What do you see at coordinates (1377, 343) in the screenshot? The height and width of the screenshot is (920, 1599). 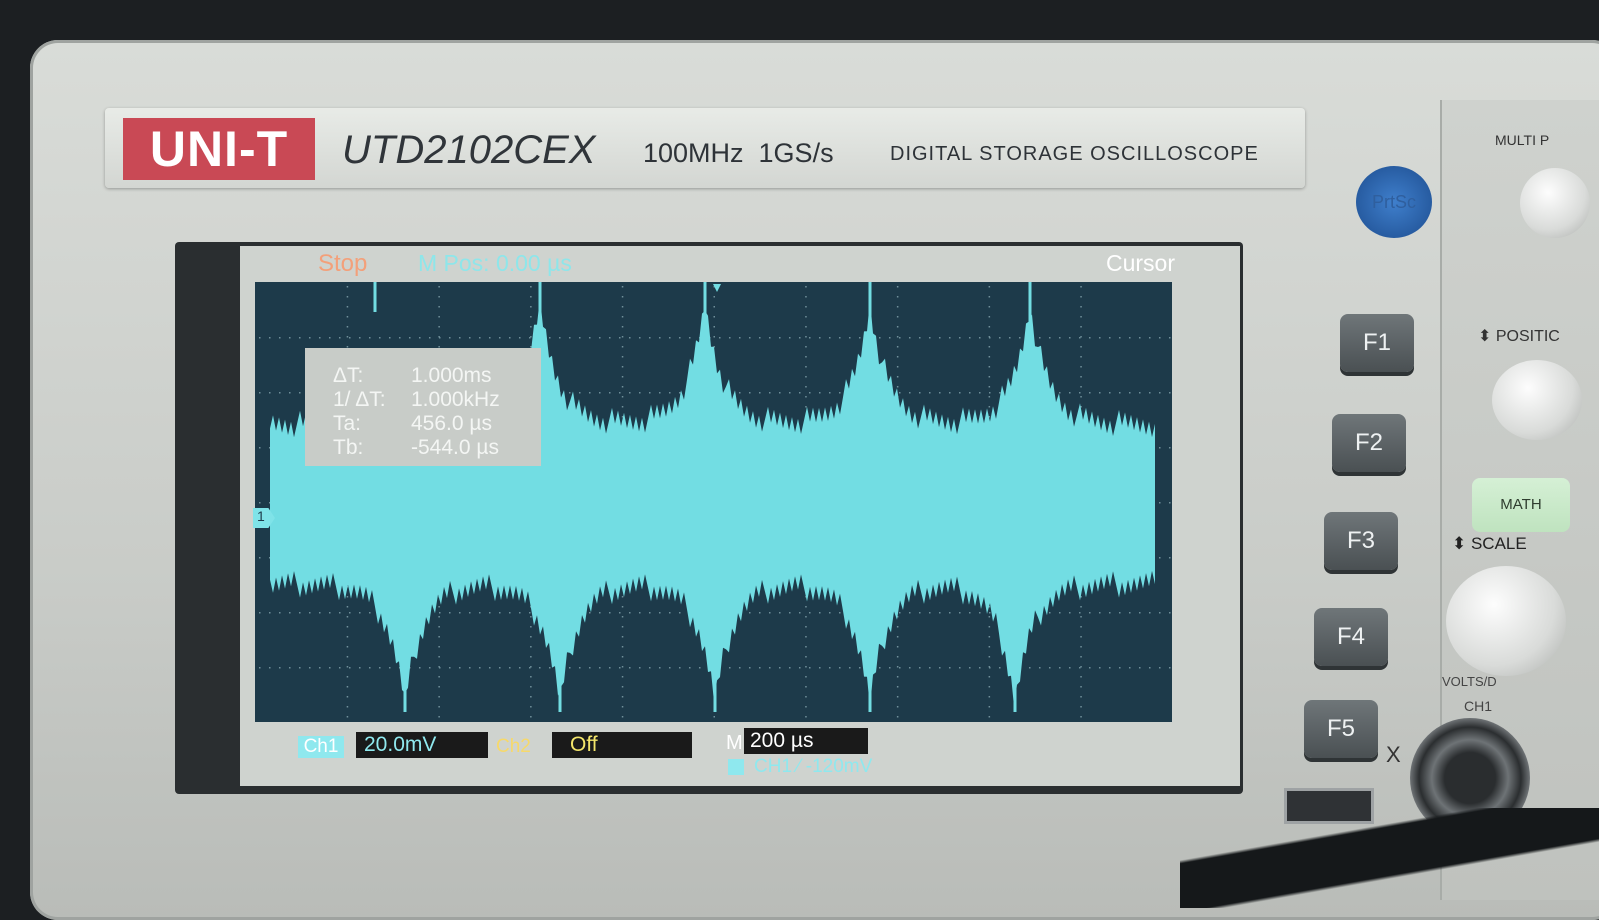 I see `f1-button: F1` at bounding box center [1377, 343].